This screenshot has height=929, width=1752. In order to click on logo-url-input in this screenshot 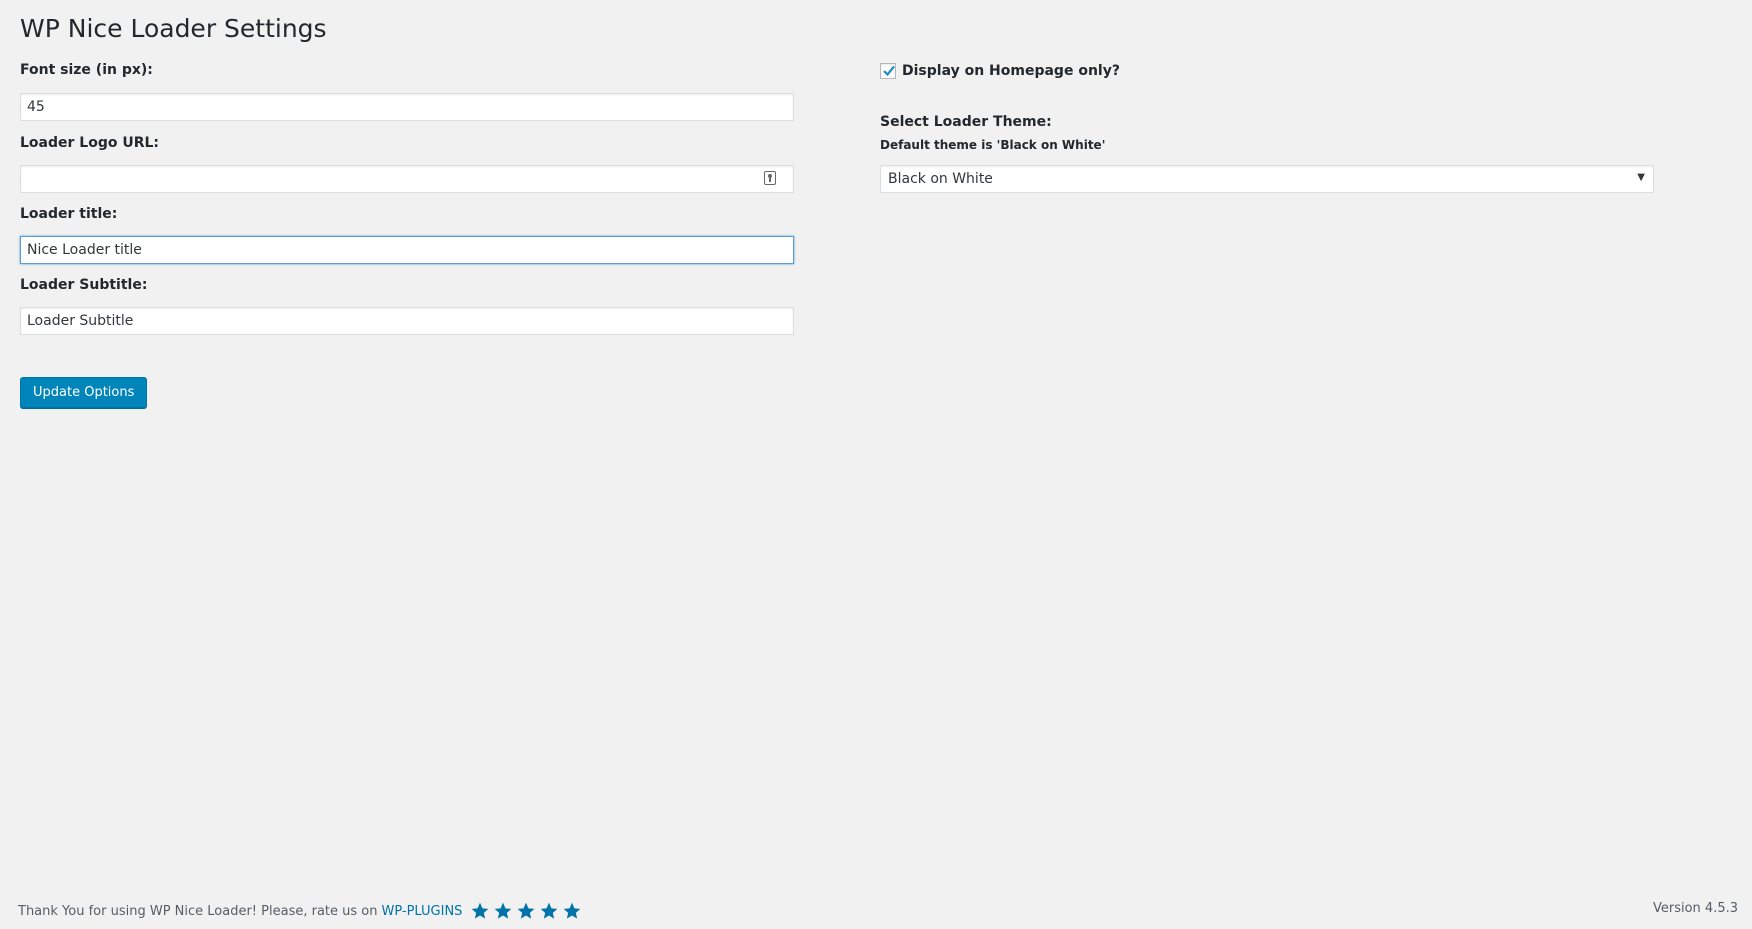, I will do `click(407, 179)`.